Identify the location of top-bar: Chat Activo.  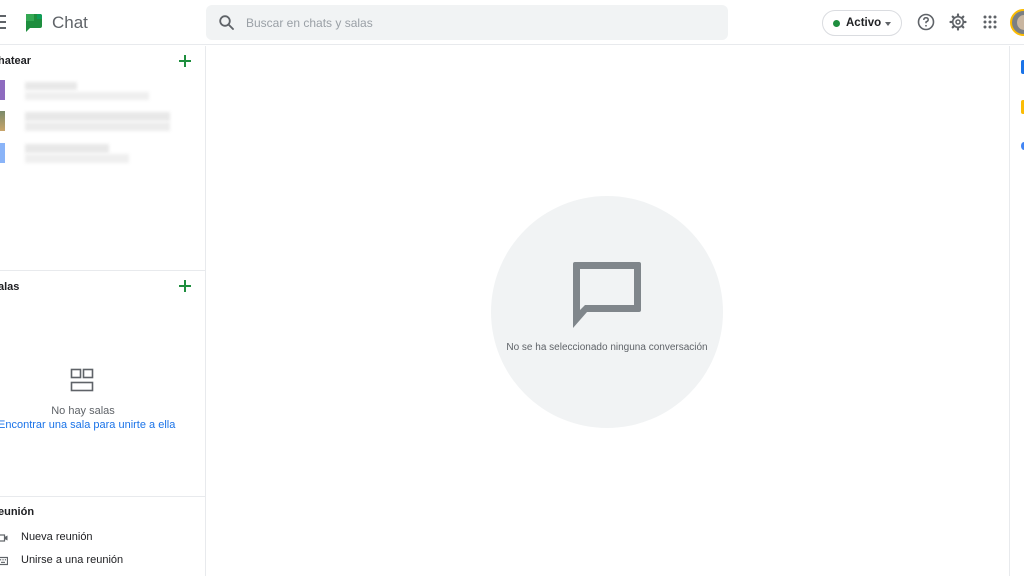
(512, 22).